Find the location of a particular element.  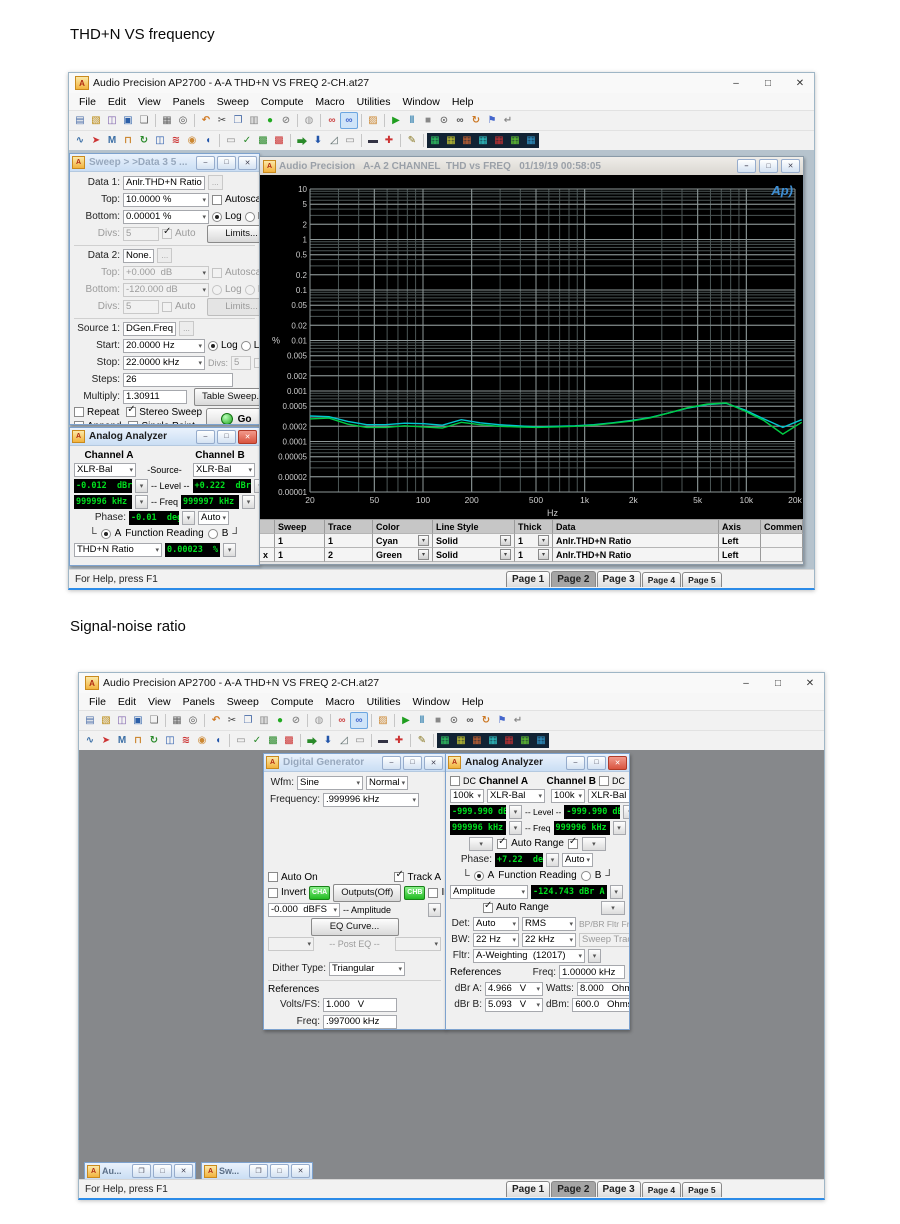

menu-help: Help is located at coordinates (473, 702).